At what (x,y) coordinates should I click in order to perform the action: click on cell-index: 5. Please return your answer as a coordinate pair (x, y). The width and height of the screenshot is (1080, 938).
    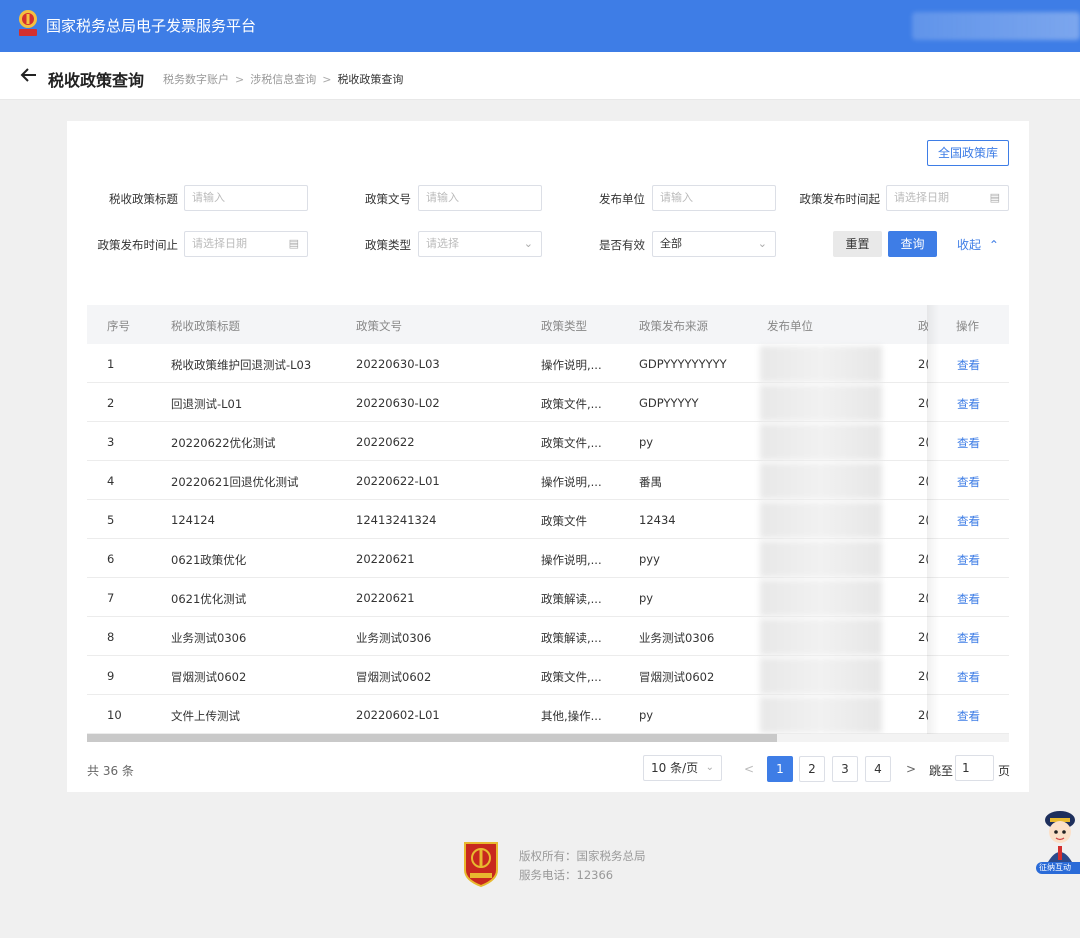
    Looking at the image, I should click on (111, 520).